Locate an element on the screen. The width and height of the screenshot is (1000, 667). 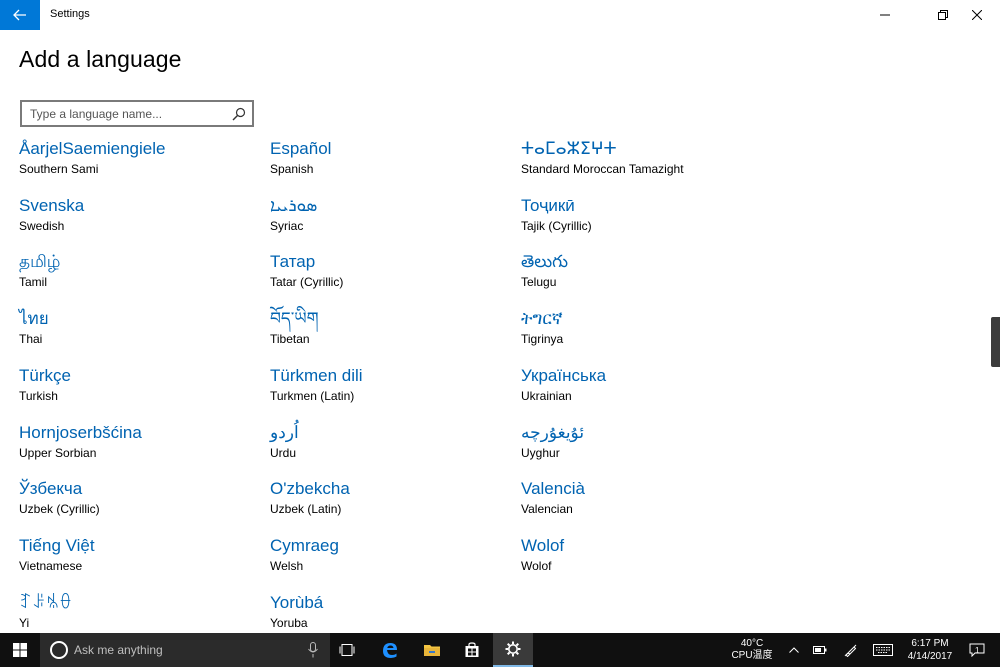
language-native-name: Wolof is located at coordinates (543, 545).